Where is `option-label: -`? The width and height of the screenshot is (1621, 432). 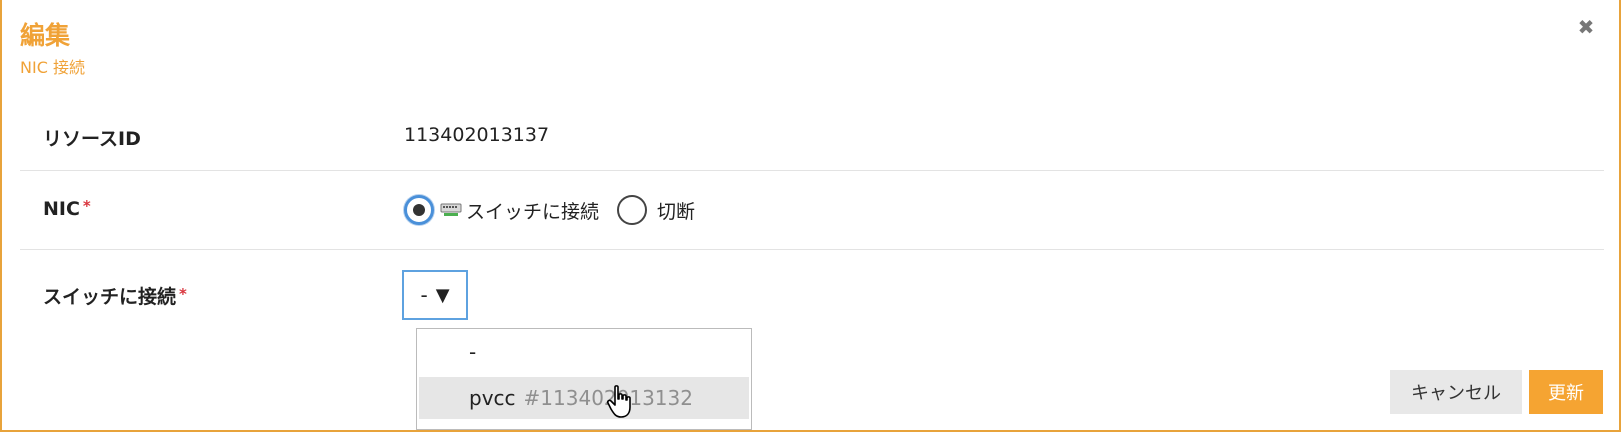 option-label: - is located at coordinates (473, 352).